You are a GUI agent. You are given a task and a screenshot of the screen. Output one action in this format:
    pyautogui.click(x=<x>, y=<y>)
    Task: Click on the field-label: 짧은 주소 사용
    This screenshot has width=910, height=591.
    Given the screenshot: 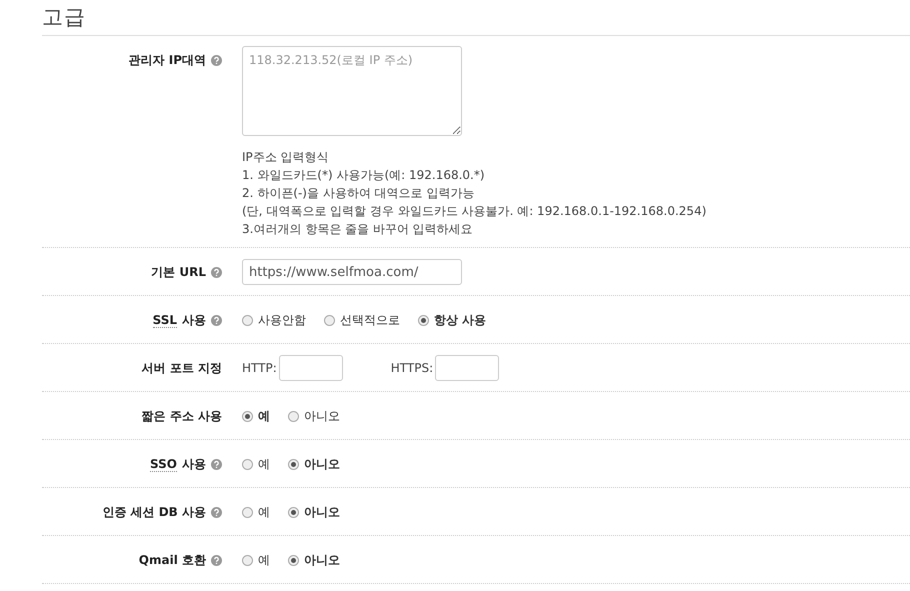 What is the action you would take?
    pyautogui.click(x=182, y=416)
    